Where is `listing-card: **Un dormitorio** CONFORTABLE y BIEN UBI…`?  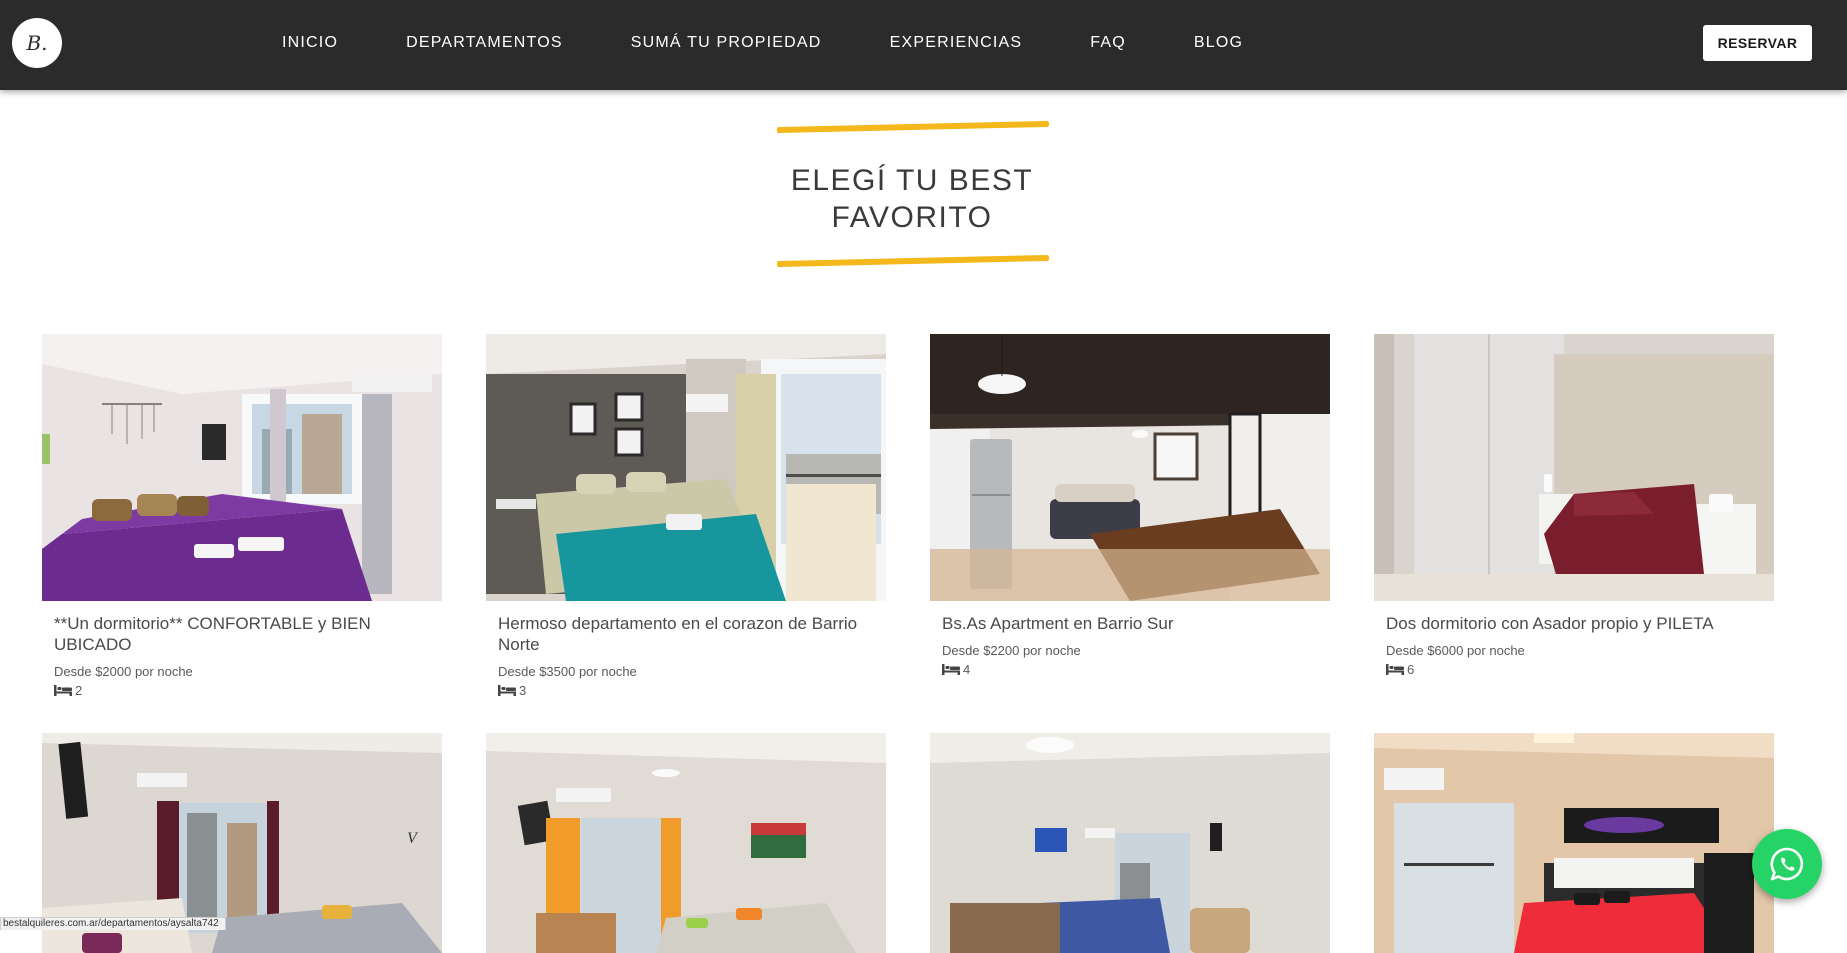 listing-card: **Un dormitorio** CONFORTABLE y BIEN UBI… is located at coordinates (242, 516).